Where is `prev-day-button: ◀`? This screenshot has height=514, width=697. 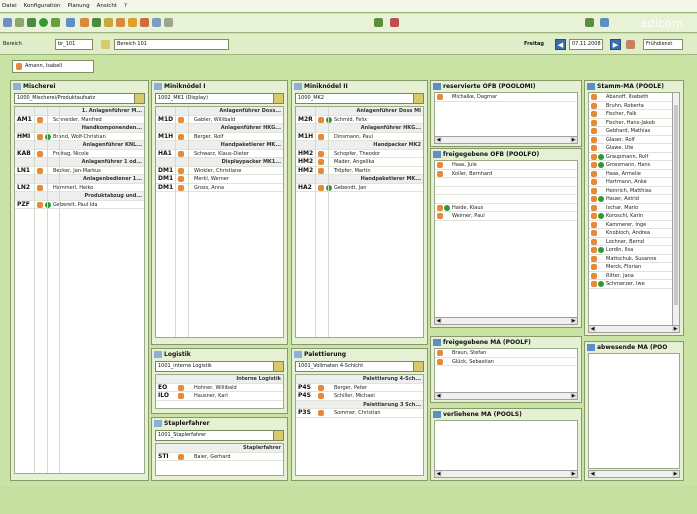
prev-day-button: ◀ is located at coordinates (560, 44).